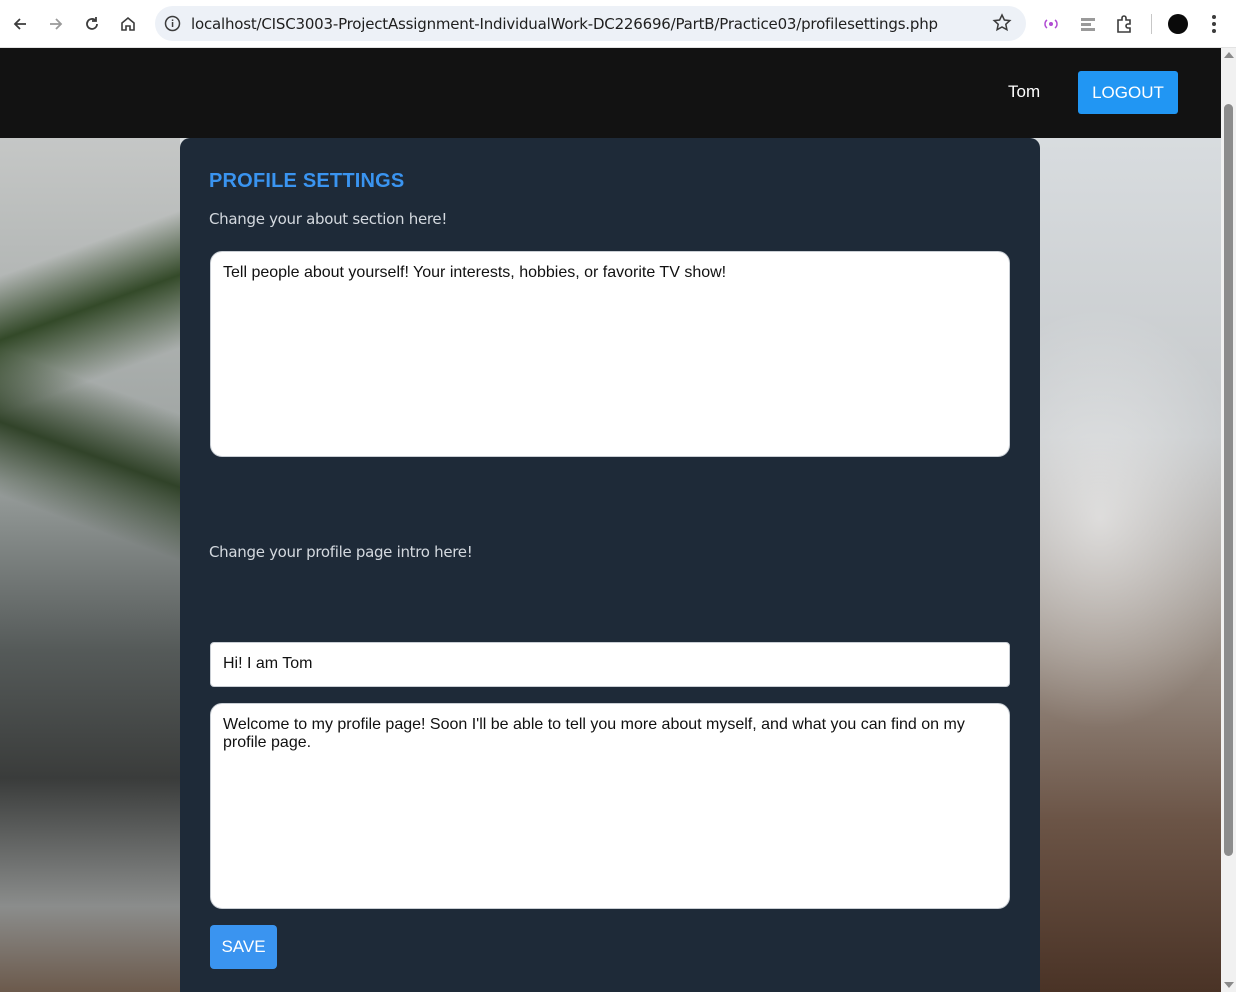  Describe the element at coordinates (92, 24) in the screenshot. I see `reload-icon` at that location.